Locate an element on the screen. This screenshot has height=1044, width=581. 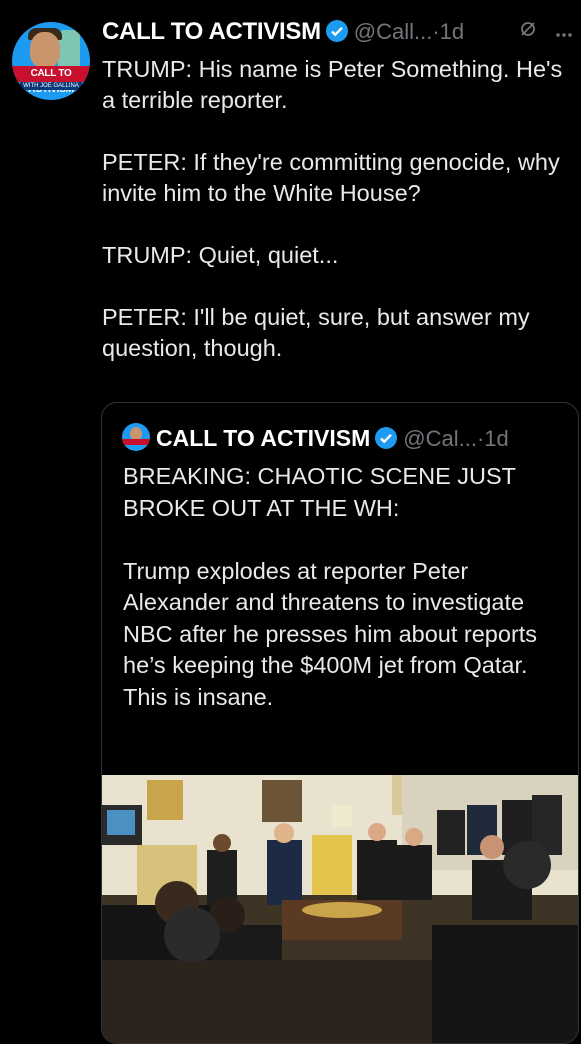
quoted-header: CALL TO ACTIVISM @Cal...·1d is located at coordinates (315, 437).